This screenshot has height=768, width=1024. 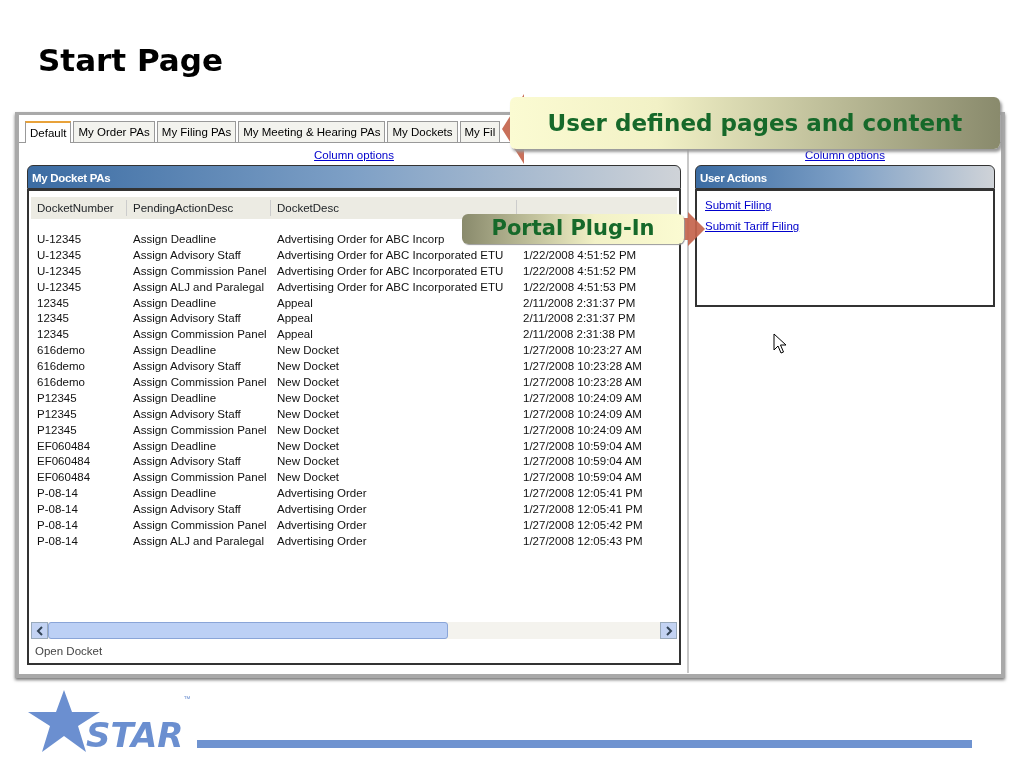 What do you see at coordinates (199, 208) in the screenshot?
I see `column-header: PendingActionDesc` at bounding box center [199, 208].